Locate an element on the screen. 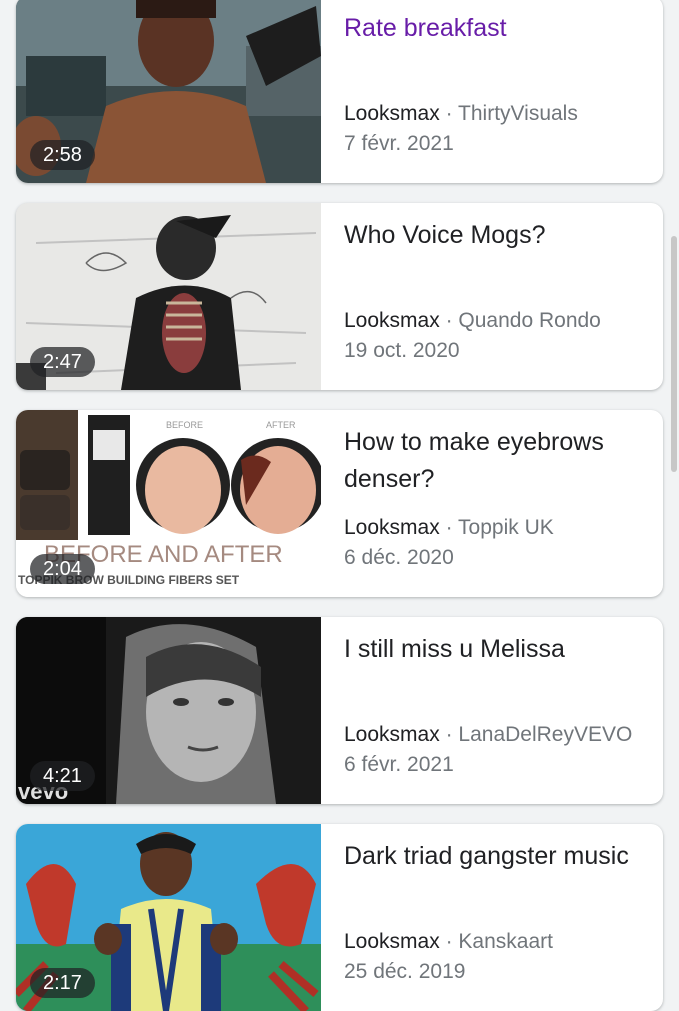  video-source: Looksmax · ThirtyVisuals is located at coordinates (461, 114).